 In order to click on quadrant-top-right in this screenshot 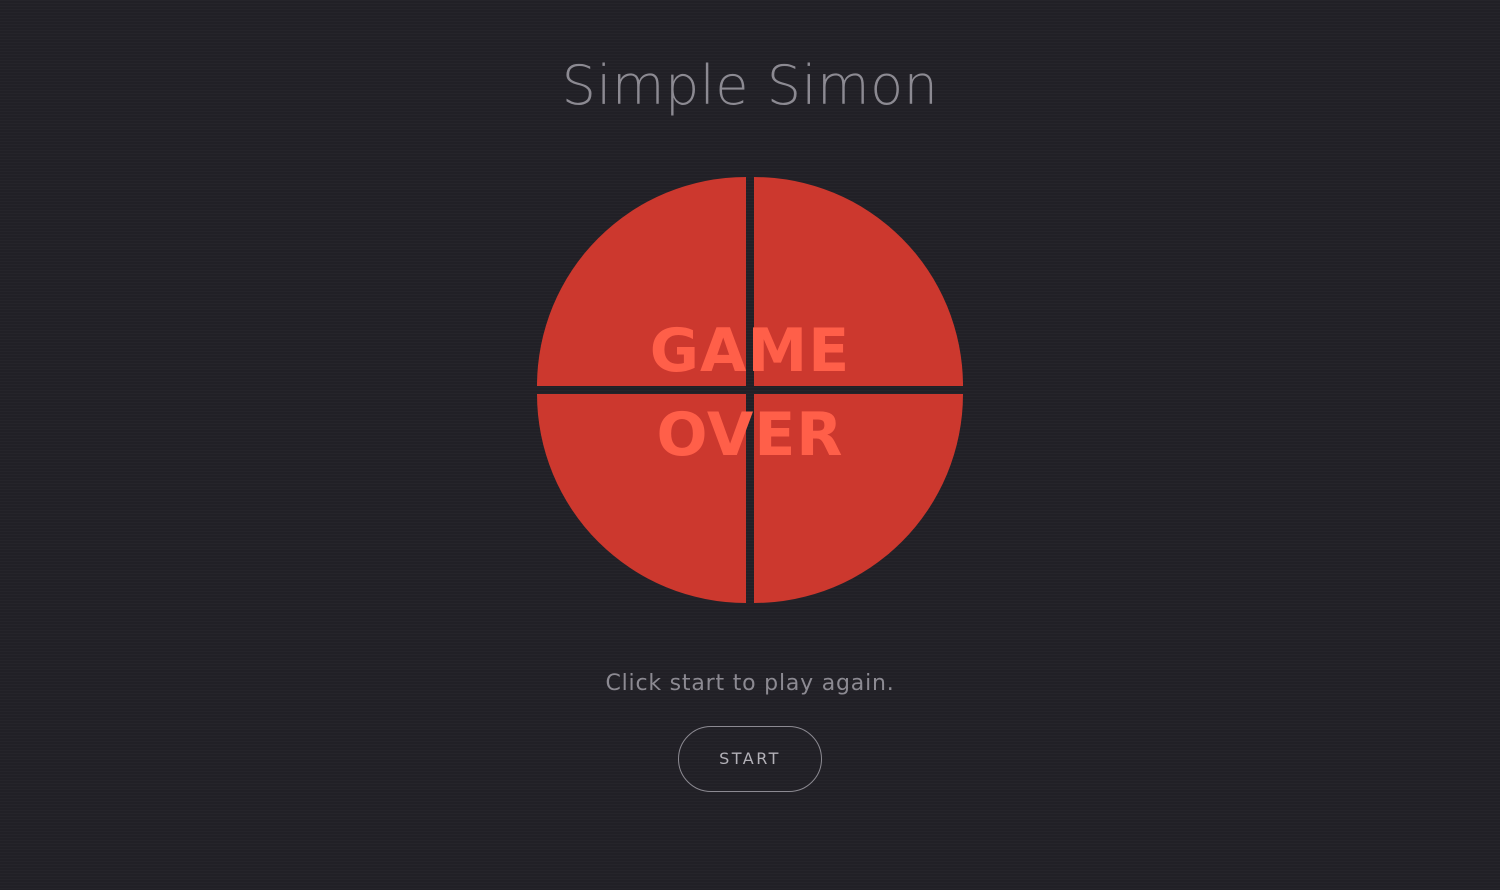, I will do `click(858, 281)`.